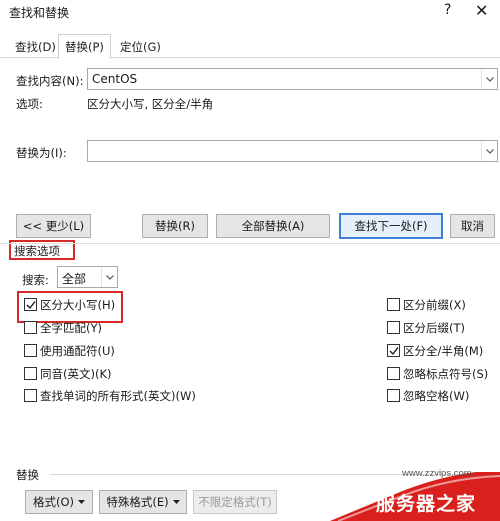  What do you see at coordinates (30, 373) in the screenshot?
I see `sounds-like-checkbox` at bounding box center [30, 373].